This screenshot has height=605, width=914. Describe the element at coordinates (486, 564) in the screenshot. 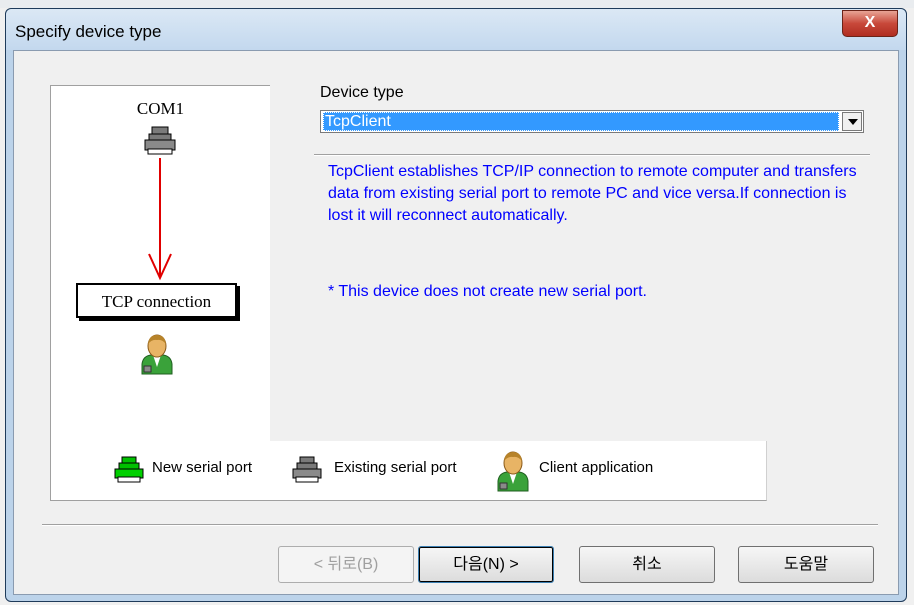

I see `next-button: 다음(N) >` at that location.